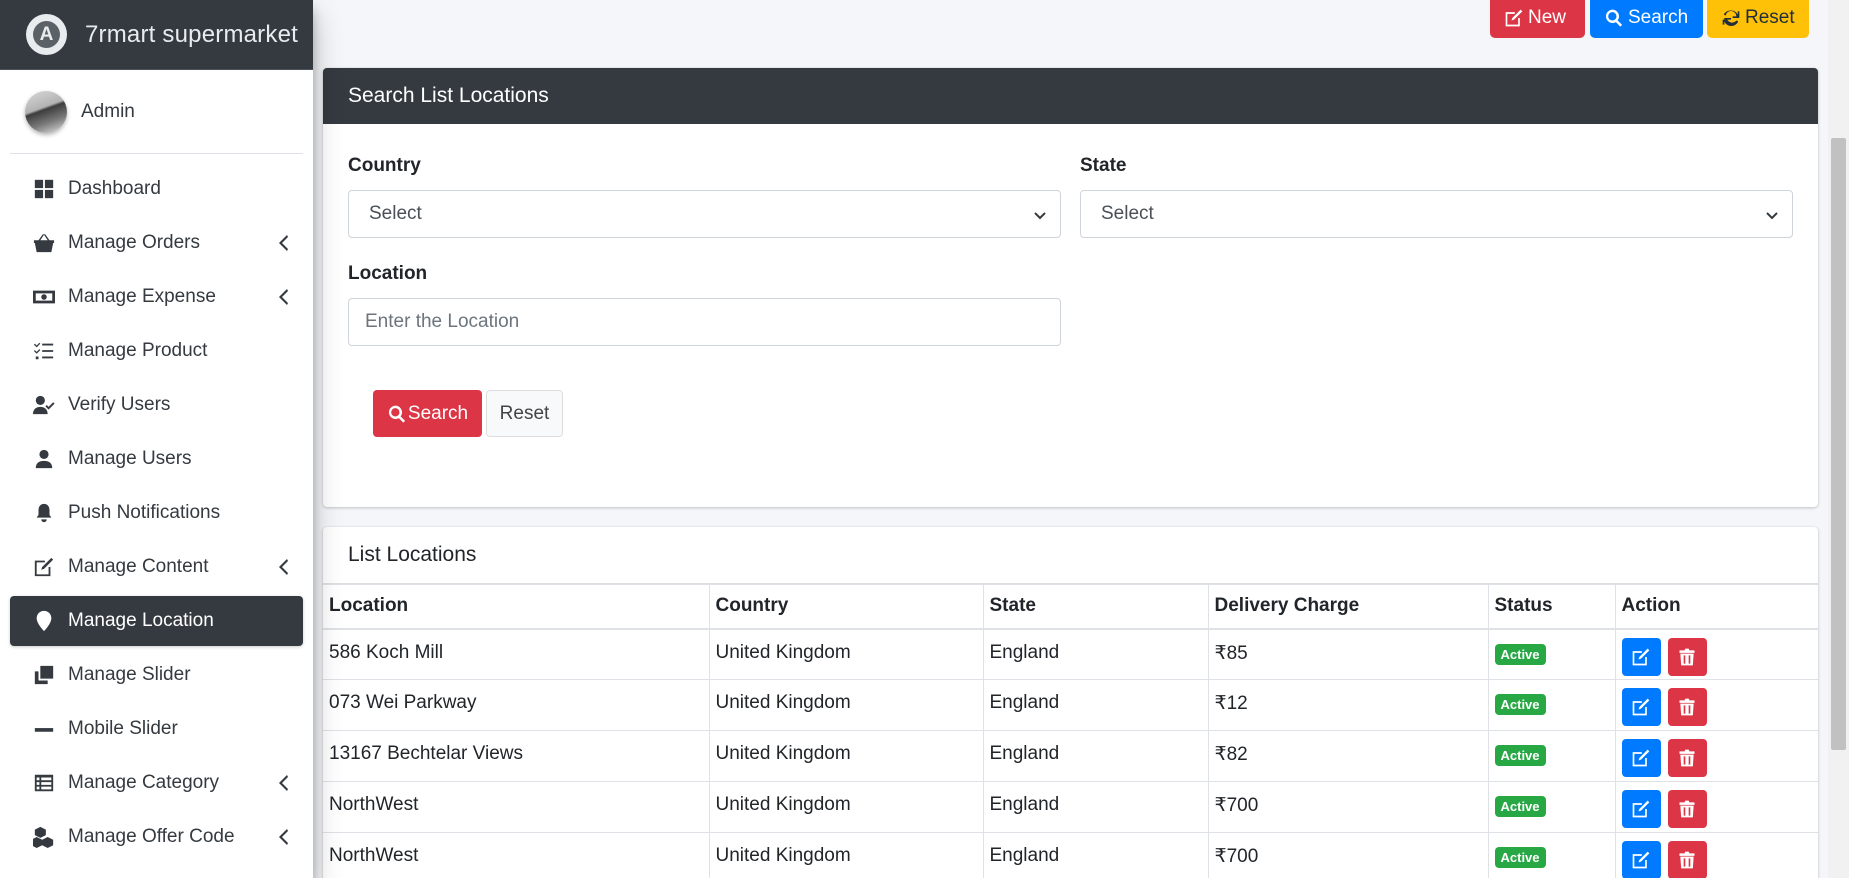 This screenshot has height=878, width=1849. Describe the element at coordinates (44, 513) in the screenshot. I see `bell-icon` at that location.